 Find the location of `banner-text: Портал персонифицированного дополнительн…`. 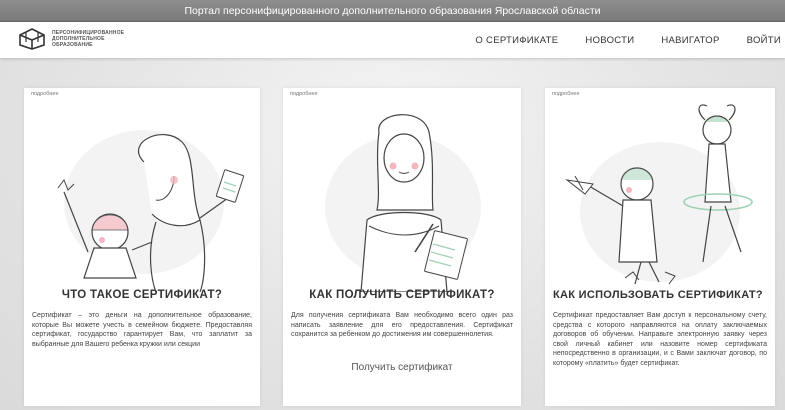

banner-text: Портал персонифицированного дополнительн… is located at coordinates (392, 11).